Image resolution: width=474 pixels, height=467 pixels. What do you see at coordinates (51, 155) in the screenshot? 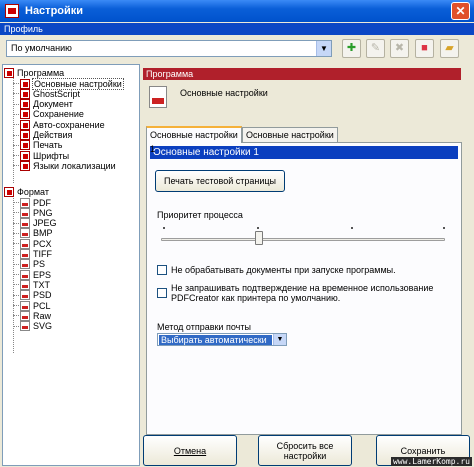
I see `tree-item-label: Шрифты` at bounding box center [51, 155].